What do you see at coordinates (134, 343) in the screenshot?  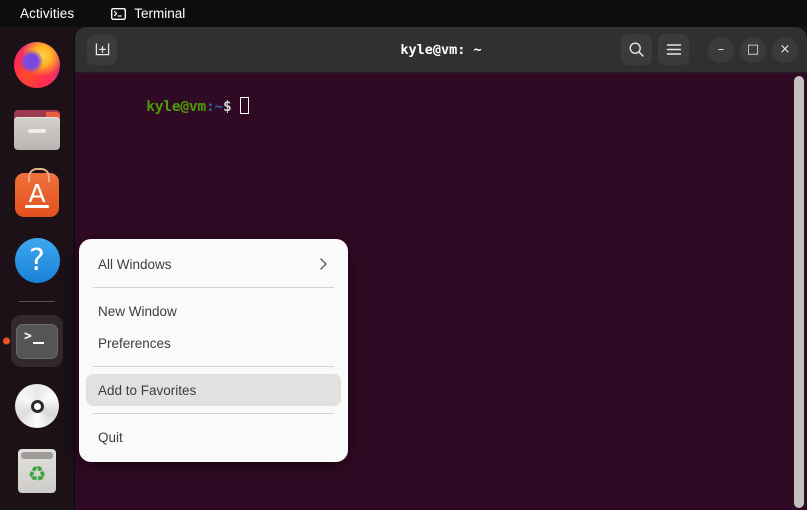 I see `menu-item-label: Preferences` at bounding box center [134, 343].